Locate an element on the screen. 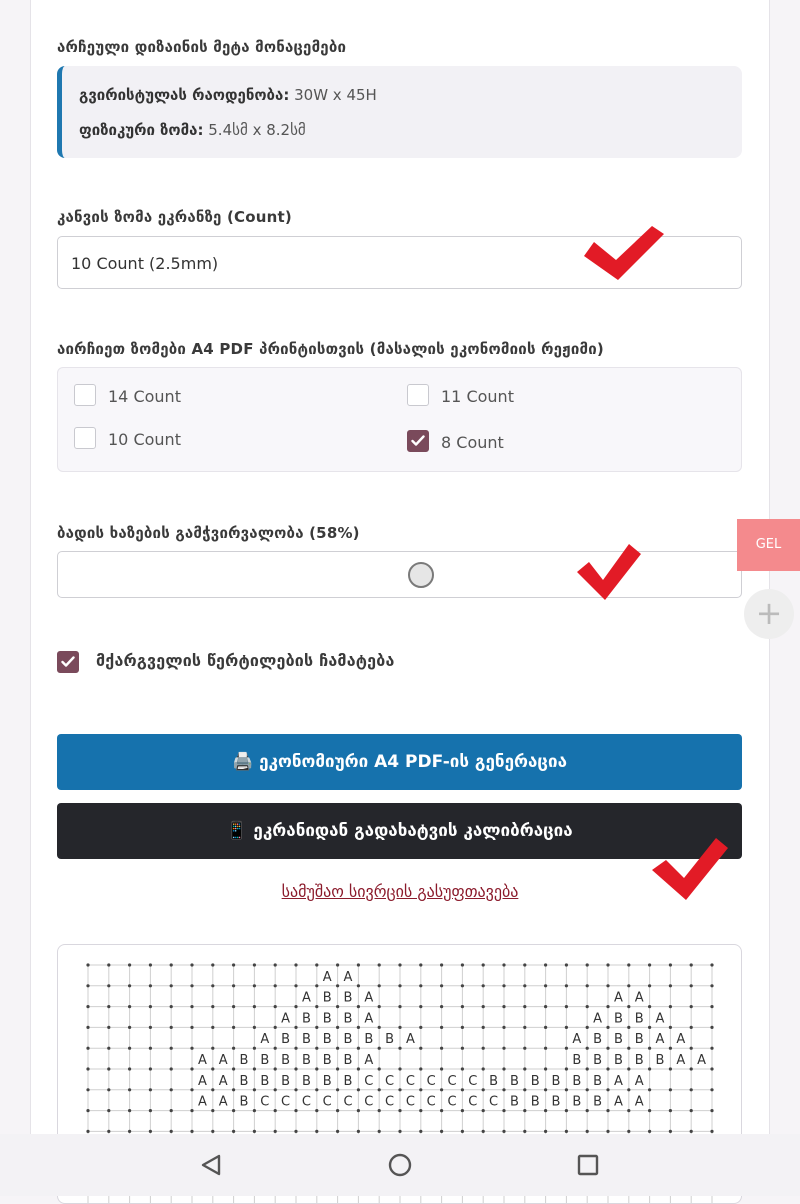 The height and width of the screenshot is (1204, 800). checkbox-11-count is located at coordinates (418, 395).